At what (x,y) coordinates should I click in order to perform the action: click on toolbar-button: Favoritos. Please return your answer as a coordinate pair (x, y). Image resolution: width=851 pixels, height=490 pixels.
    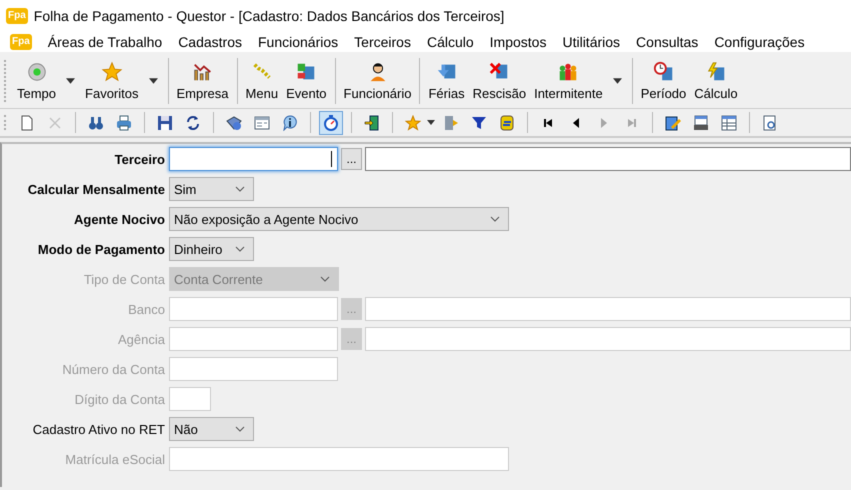
    Looking at the image, I should click on (111, 81).